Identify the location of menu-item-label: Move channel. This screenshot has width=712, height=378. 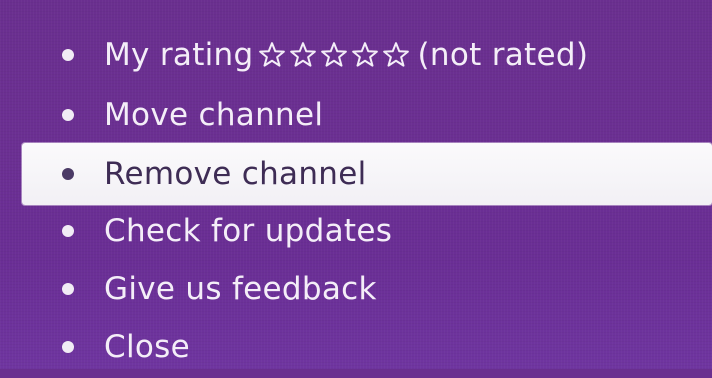
(214, 115).